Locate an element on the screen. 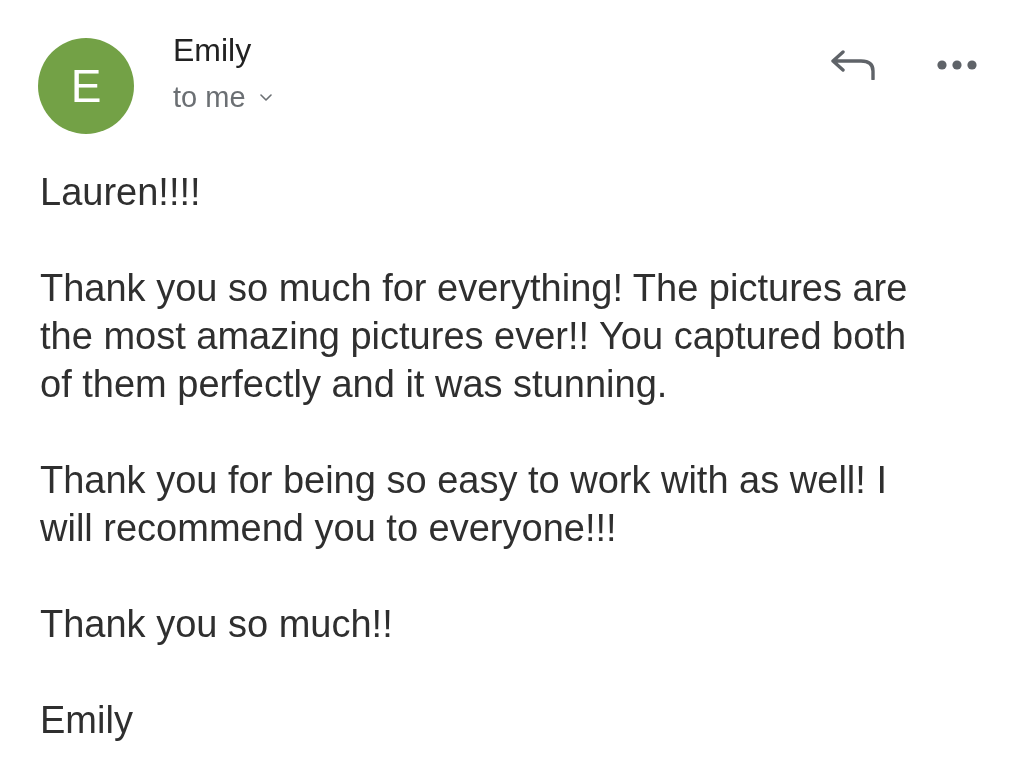 The width and height of the screenshot is (1024, 760). message-paragraph: Lauren!!!! is located at coordinates (121, 192).